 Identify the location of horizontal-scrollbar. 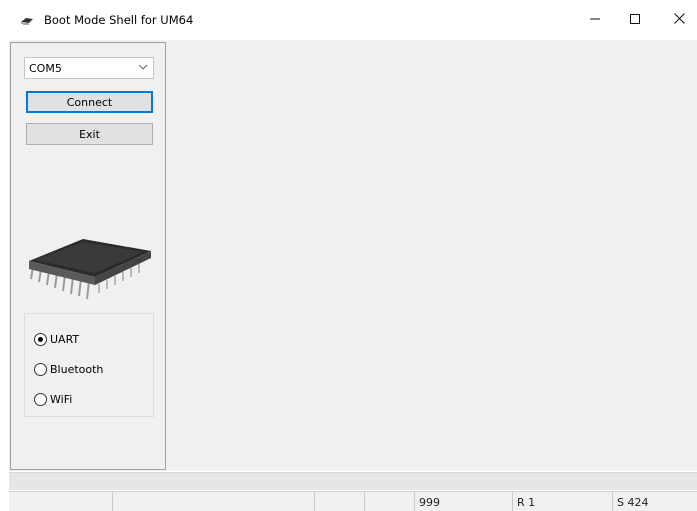
(353, 481).